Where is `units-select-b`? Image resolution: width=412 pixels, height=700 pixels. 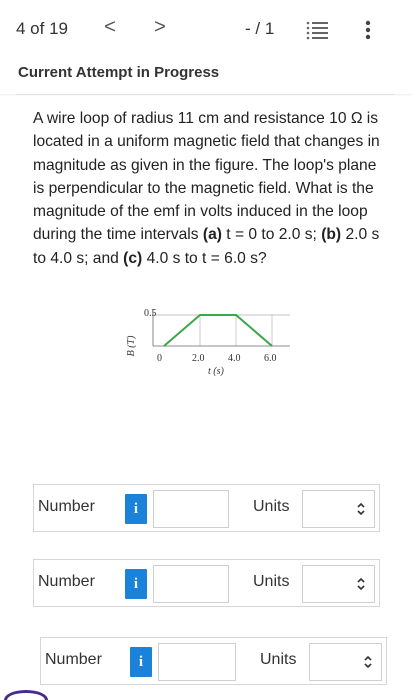
units-select-b is located at coordinates (338, 584).